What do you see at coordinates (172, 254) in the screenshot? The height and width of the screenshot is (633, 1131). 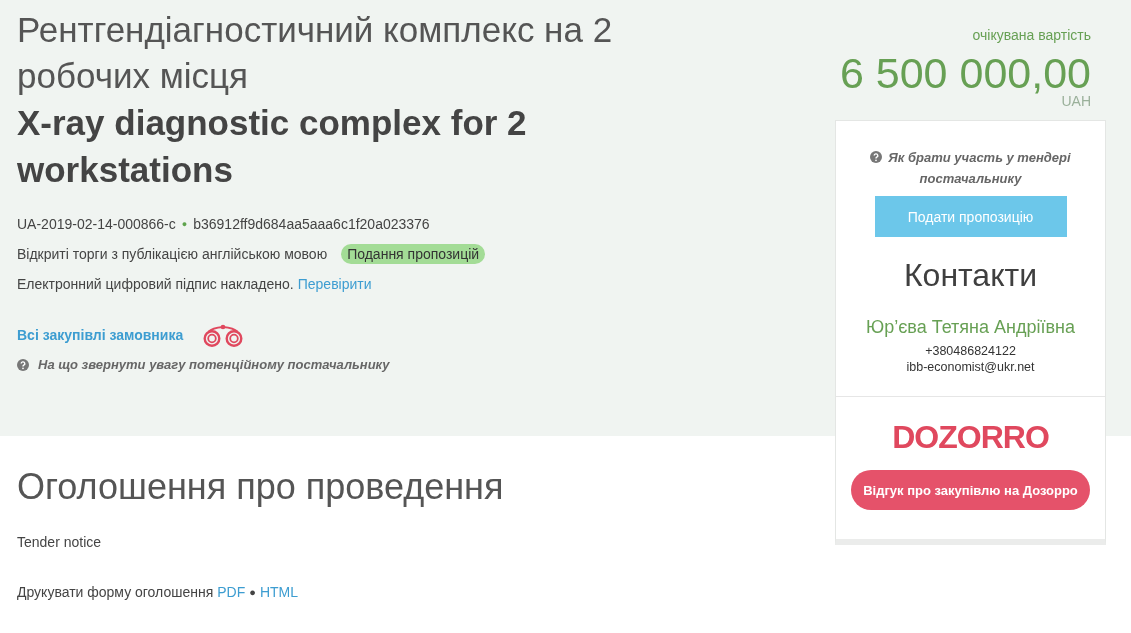 I see `procedure-type: Відкриті торги з публікацією англійською мовою` at bounding box center [172, 254].